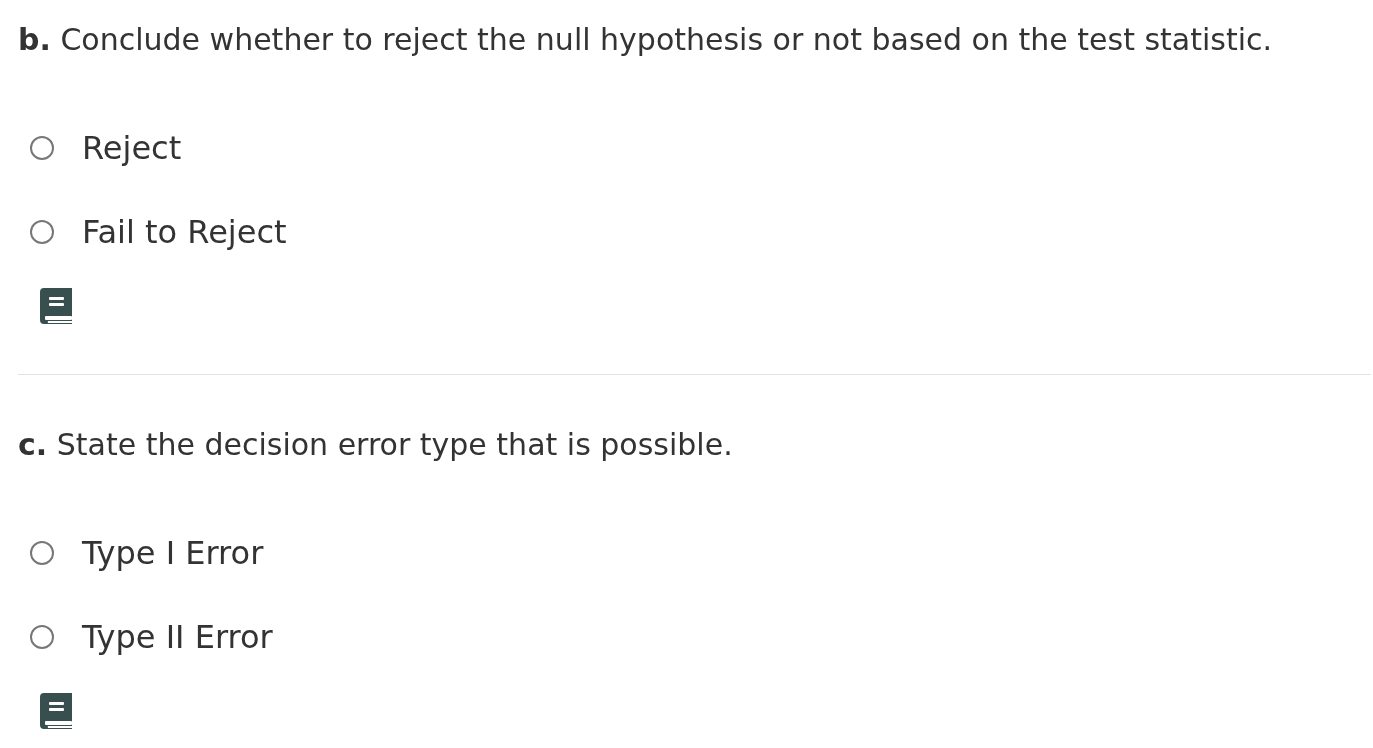  What do you see at coordinates (694, 148) in the screenshot?
I see `answer-option: Reject` at bounding box center [694, 148].